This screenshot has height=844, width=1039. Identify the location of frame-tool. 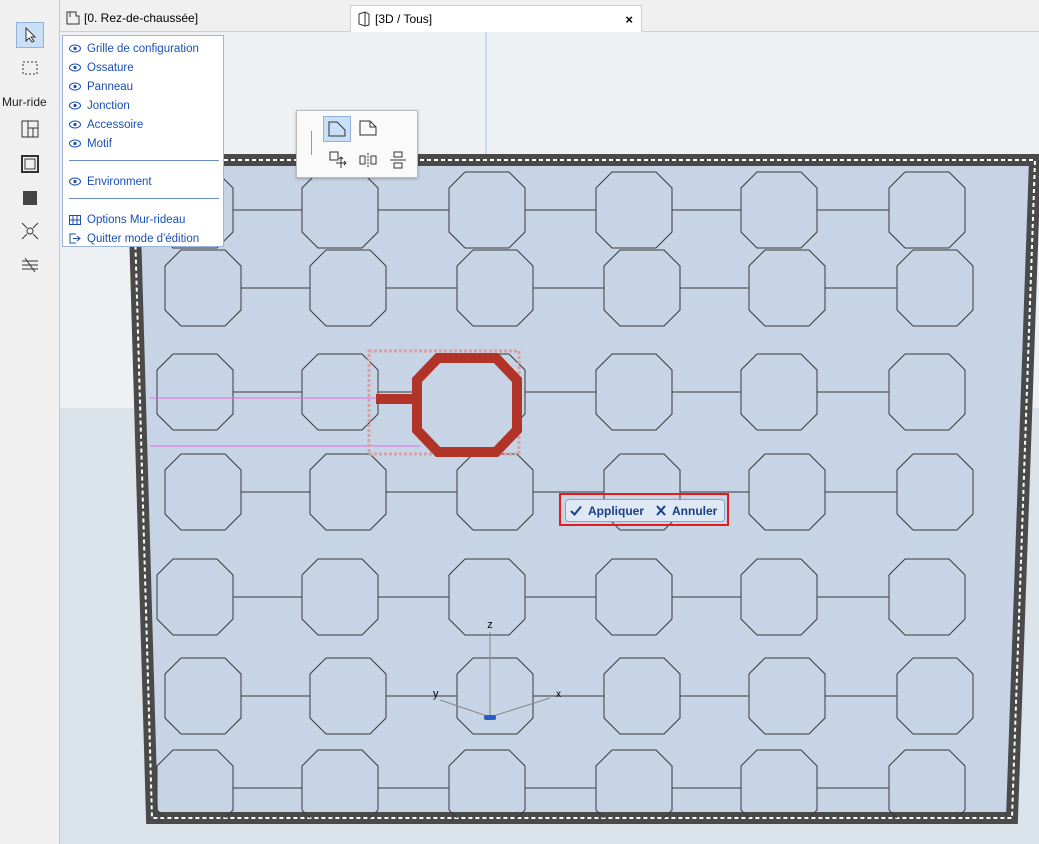
(30, 164).